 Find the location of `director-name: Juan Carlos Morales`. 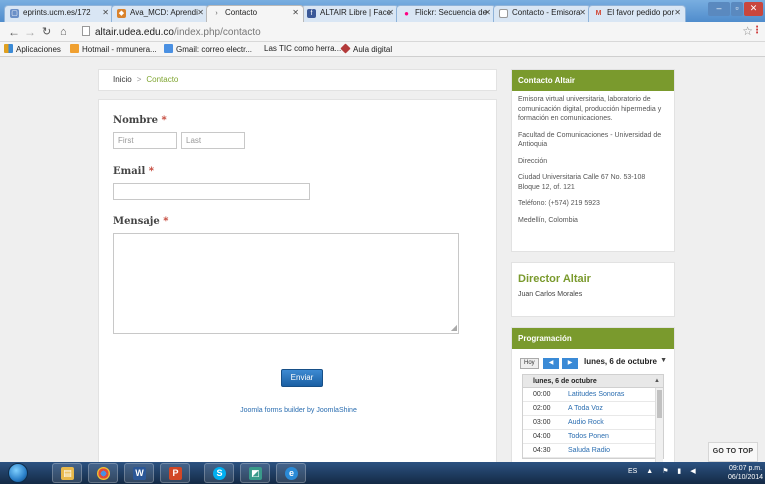

director-name: Juan Carlos Morales is located at coordinates (550, 294).